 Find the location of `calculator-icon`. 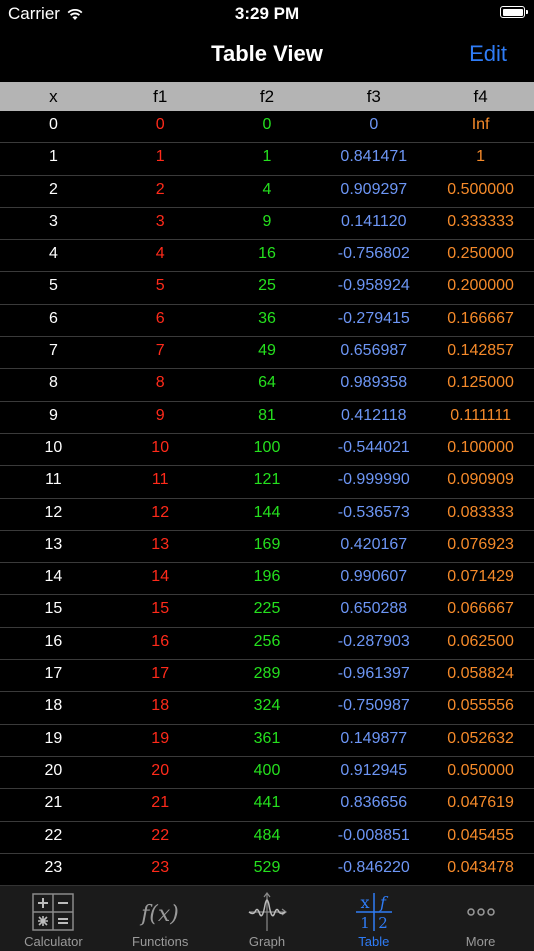

calculator-icon is located at coordinates (53, 912).